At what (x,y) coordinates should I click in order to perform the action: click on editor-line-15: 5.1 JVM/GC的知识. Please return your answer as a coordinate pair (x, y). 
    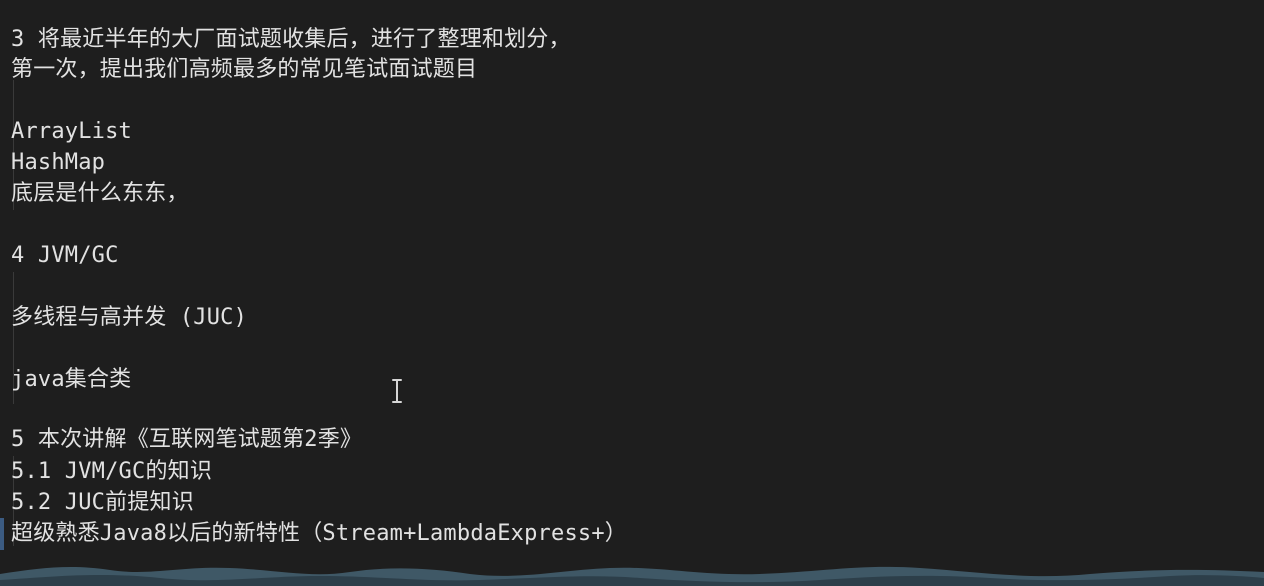
    Looking at the image, I should click on (111, 472).